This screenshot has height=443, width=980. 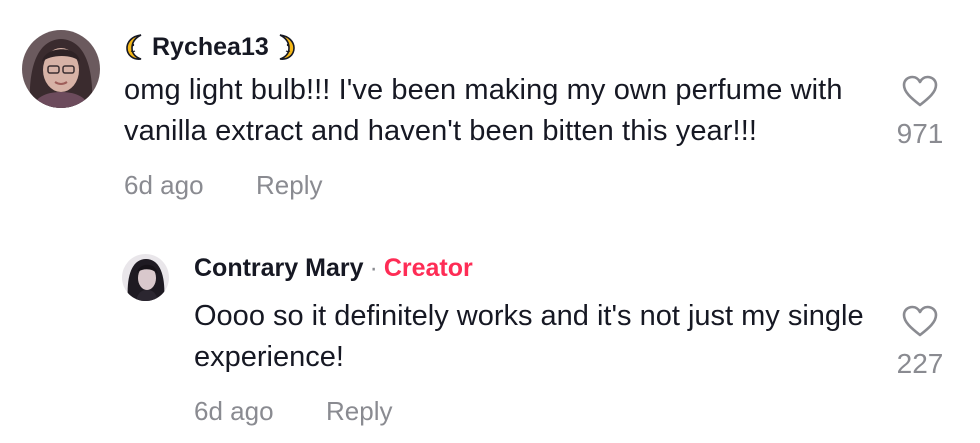 What do you see at coordinates (920, 342) in the screenshot?
I see `like-control: 227` at bounding box center [920, 342].